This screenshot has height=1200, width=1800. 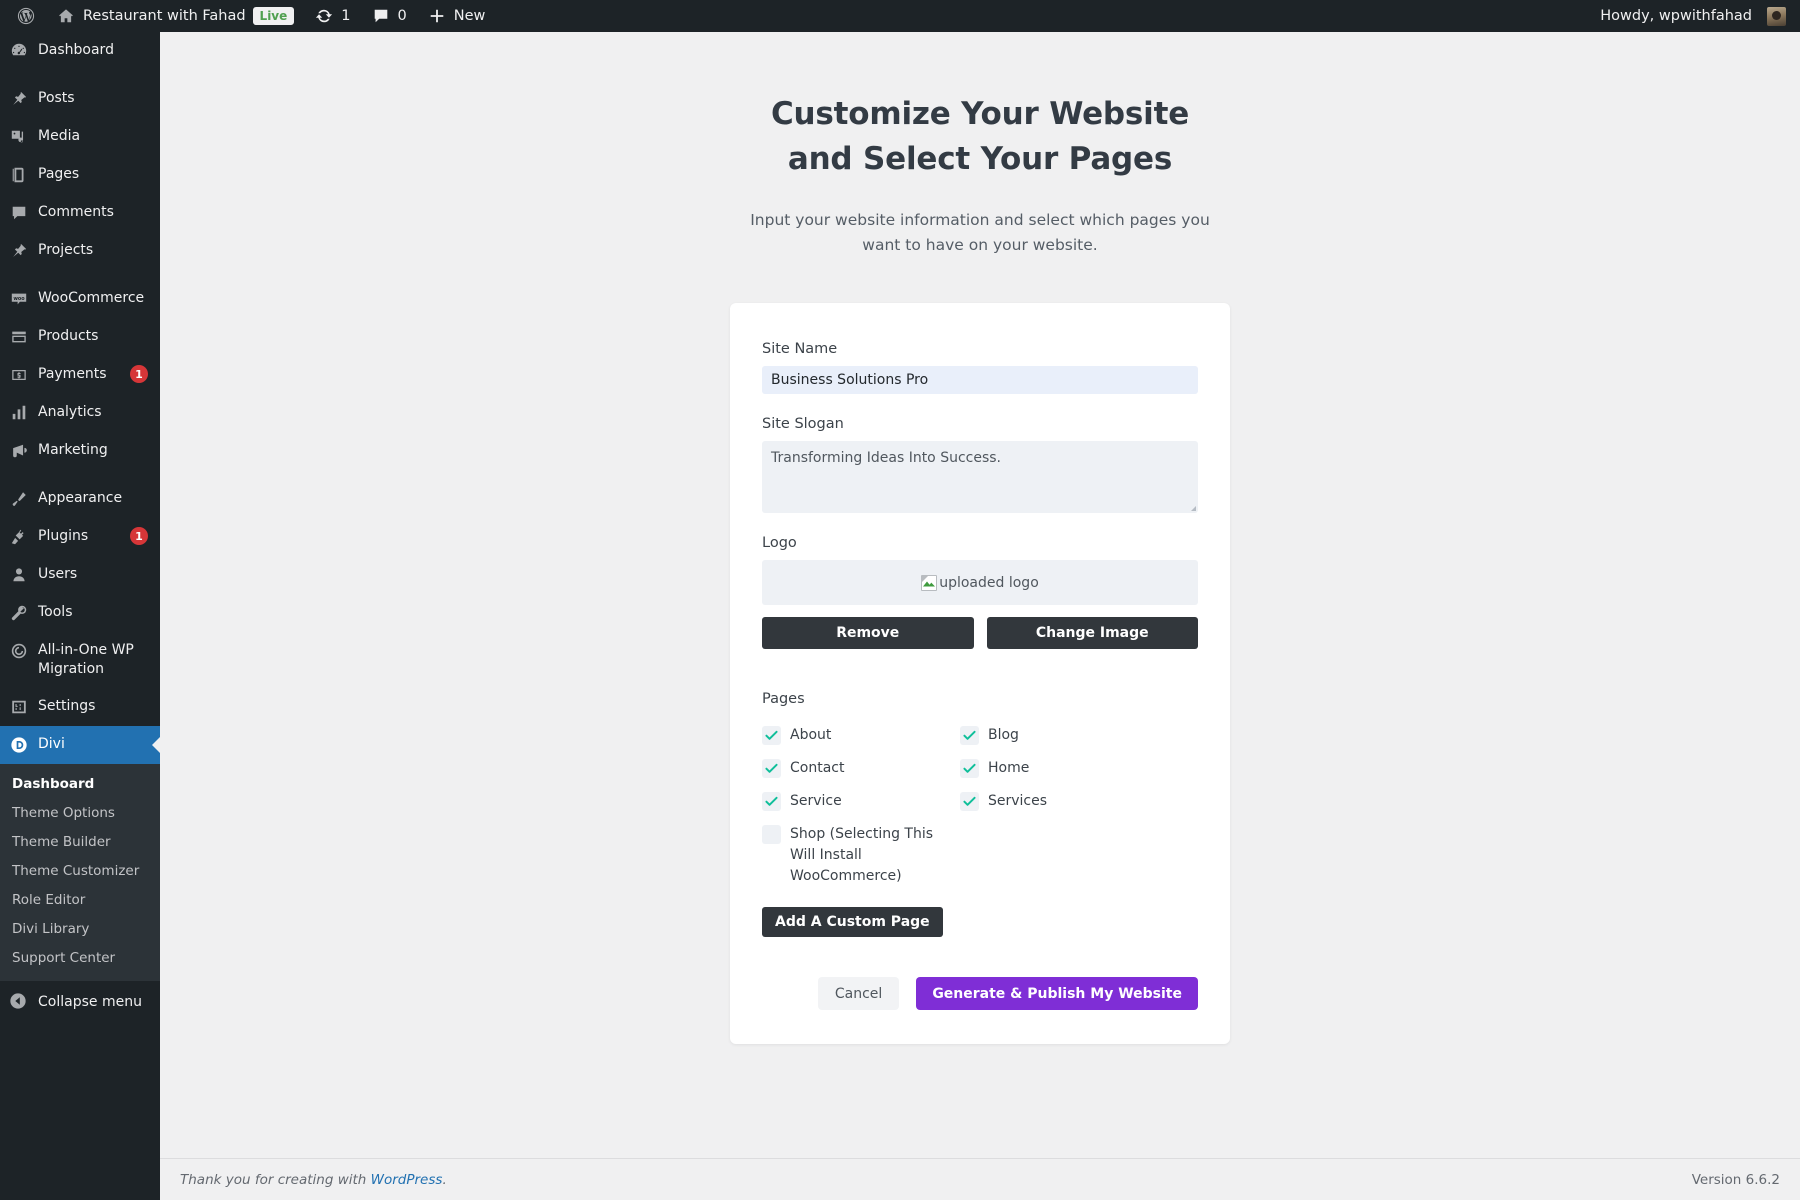 I want to click on site-name-label: Site Name, so click(x=800, y=349).